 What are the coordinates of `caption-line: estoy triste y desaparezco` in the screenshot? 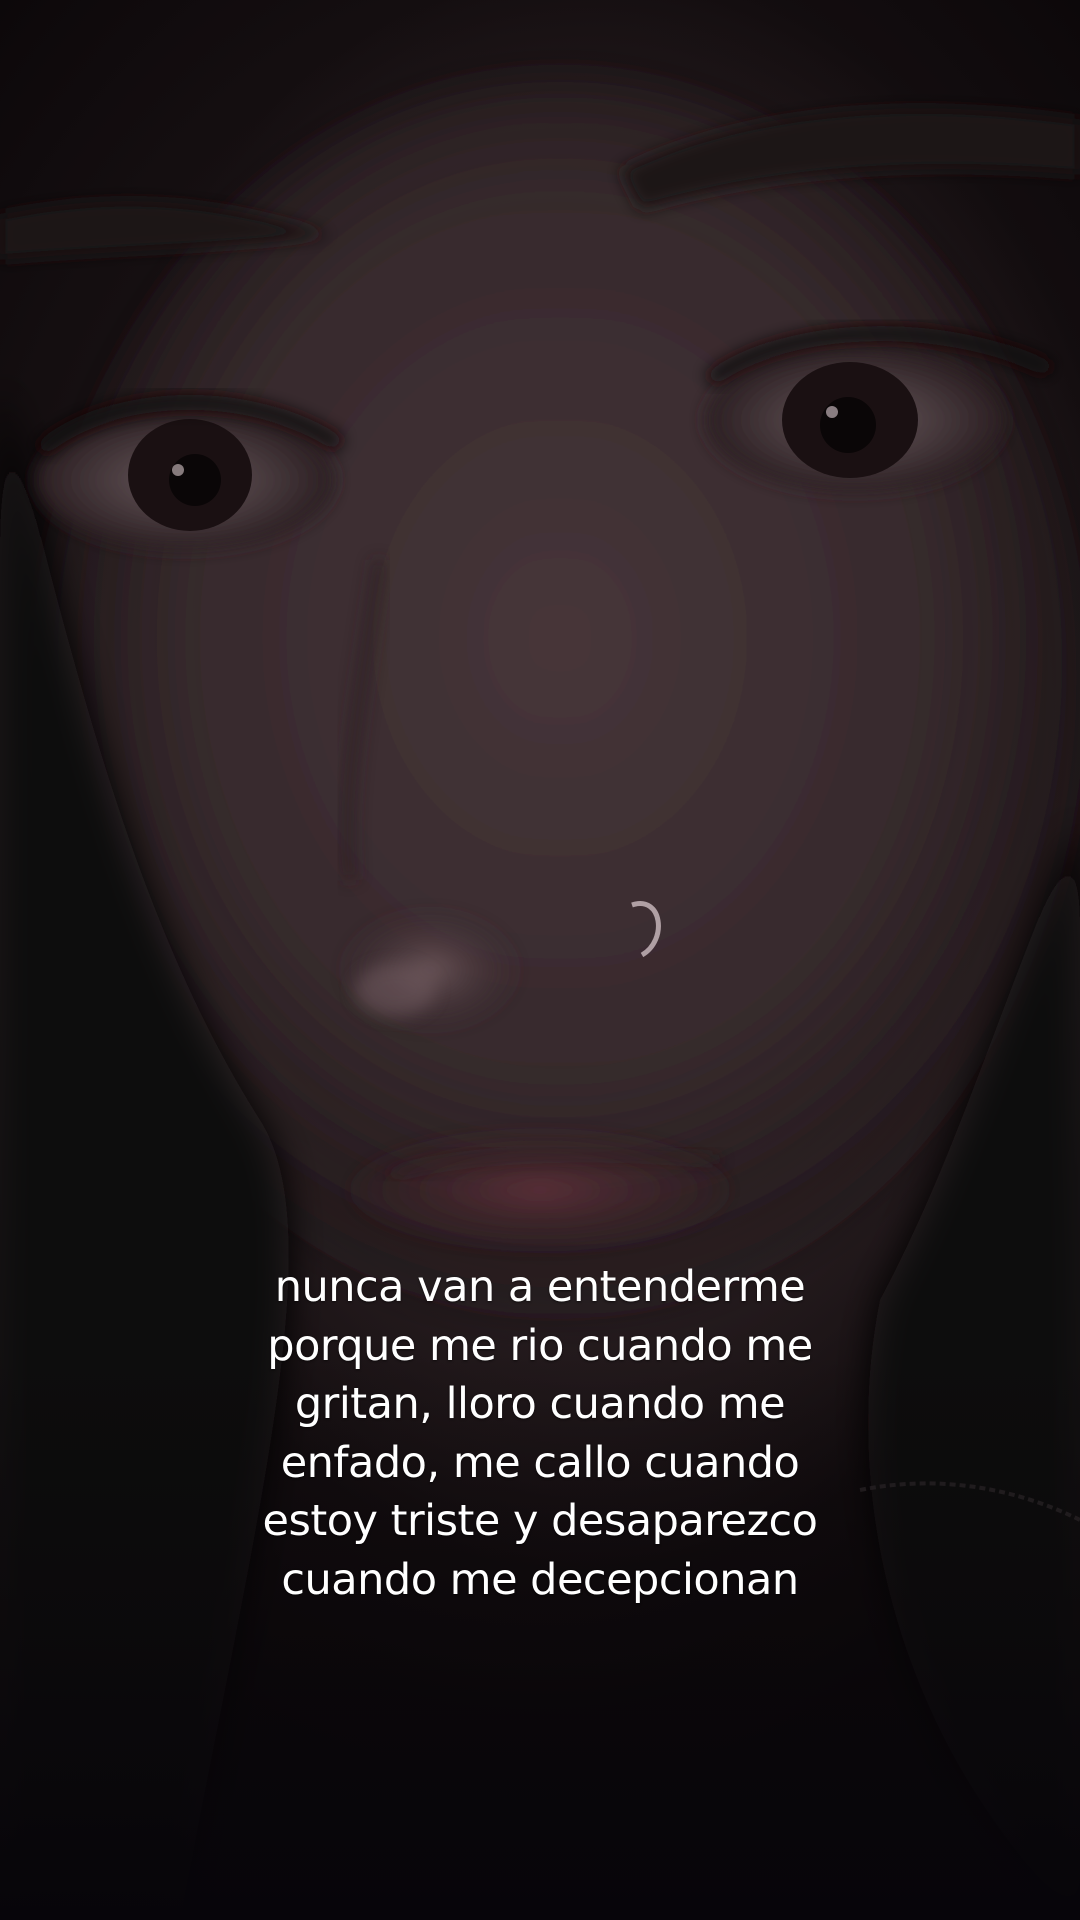 It's located at (540, 1521).